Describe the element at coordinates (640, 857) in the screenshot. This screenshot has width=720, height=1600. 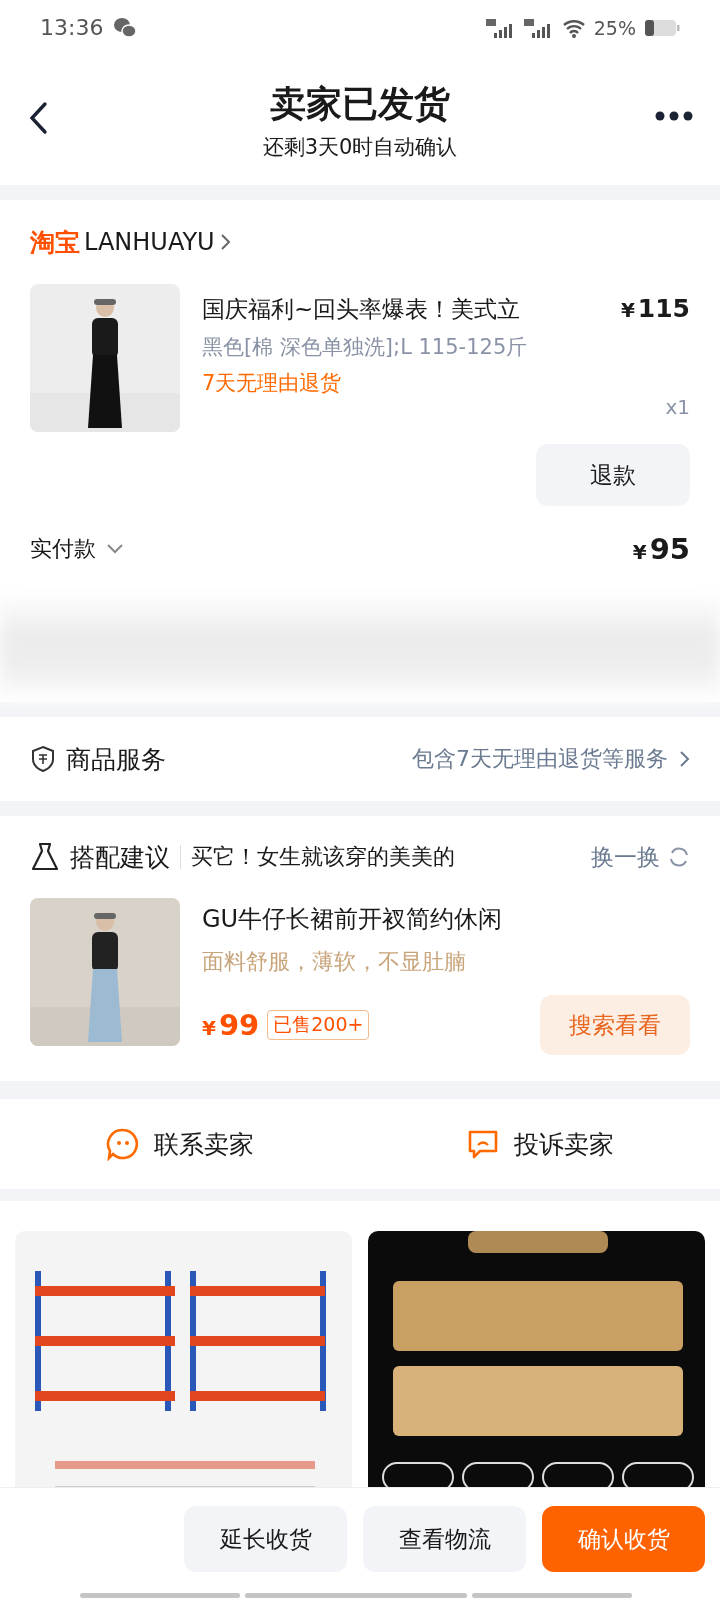
I see `refresh-button: 换一换` at that location.